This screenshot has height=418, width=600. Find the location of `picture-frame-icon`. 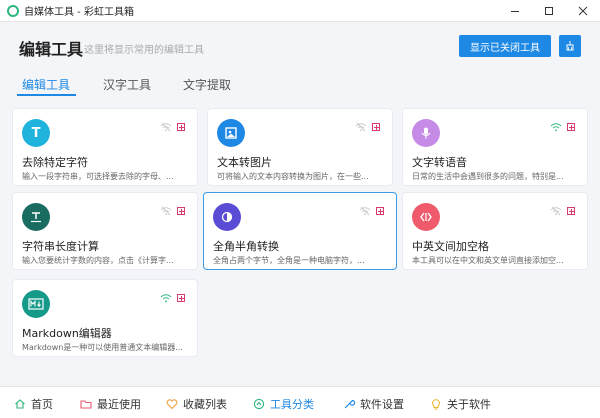

picture-frame-icon is located at coordinates (231, 133).